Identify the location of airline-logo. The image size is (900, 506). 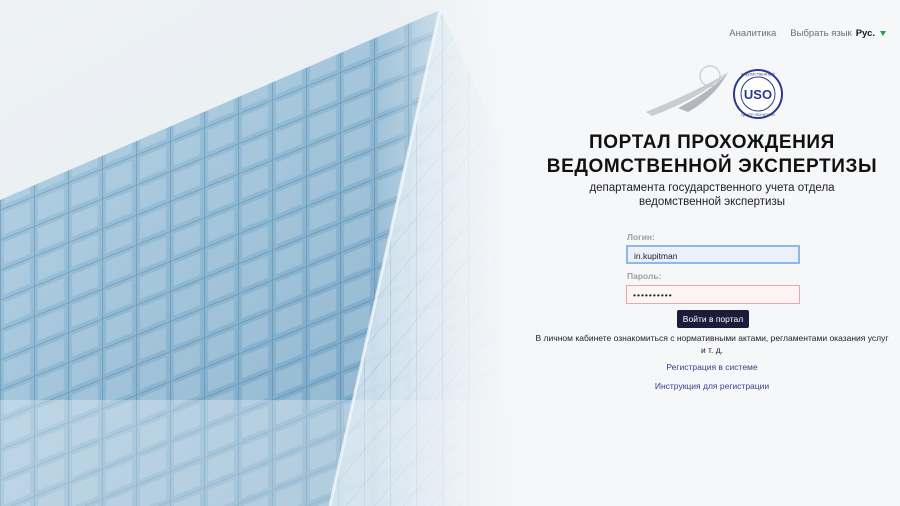
(687, 90).